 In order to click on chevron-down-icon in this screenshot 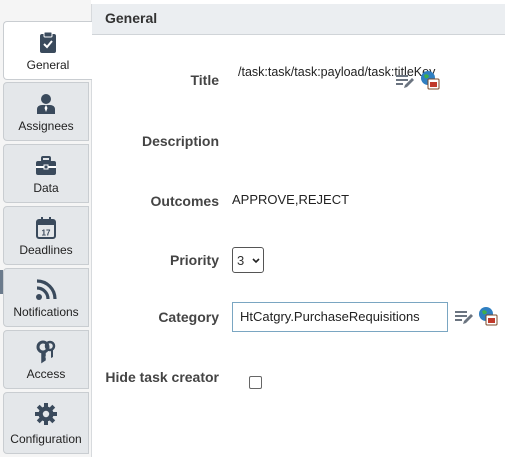, I will do `click(256, 261)`.